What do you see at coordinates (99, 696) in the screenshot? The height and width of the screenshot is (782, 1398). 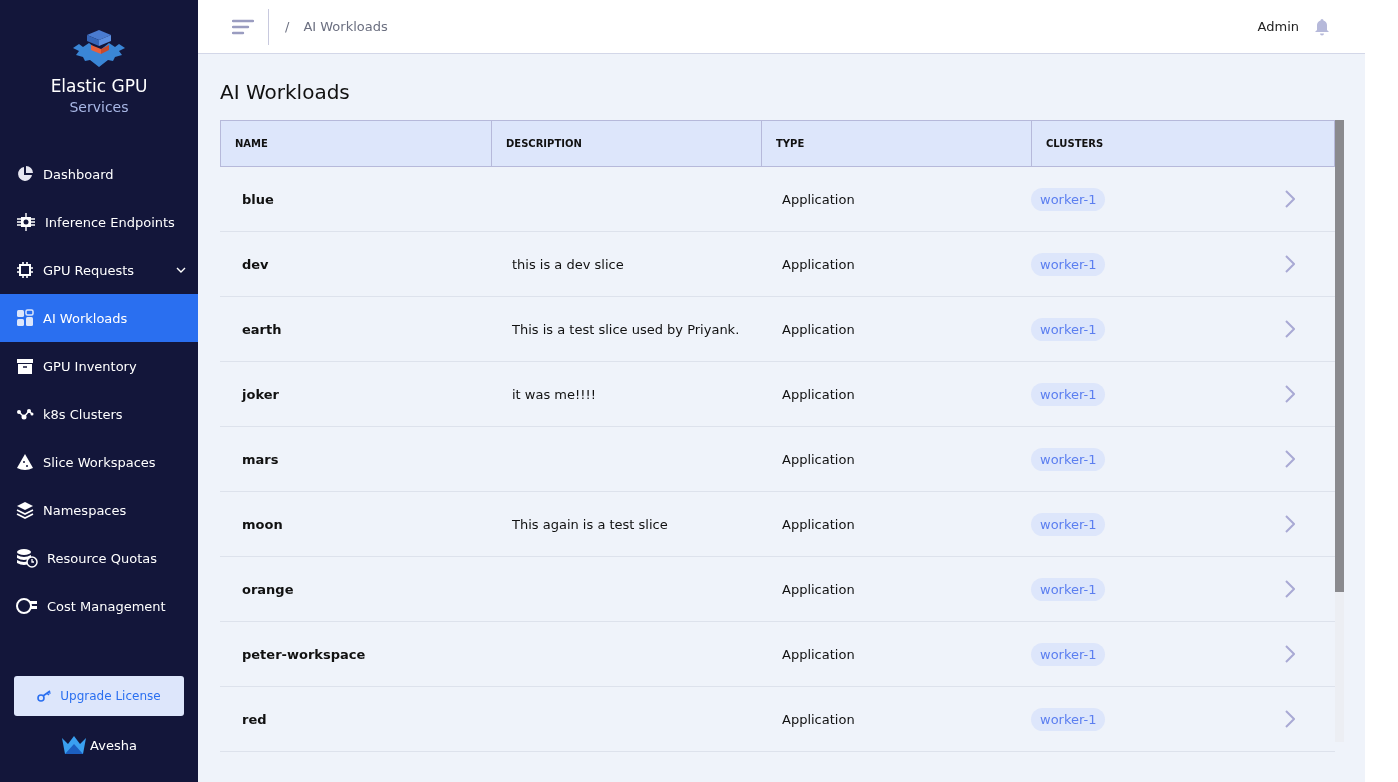 I see `upgrade-license-button: Upgrade License` at bounding box center [99, 696].